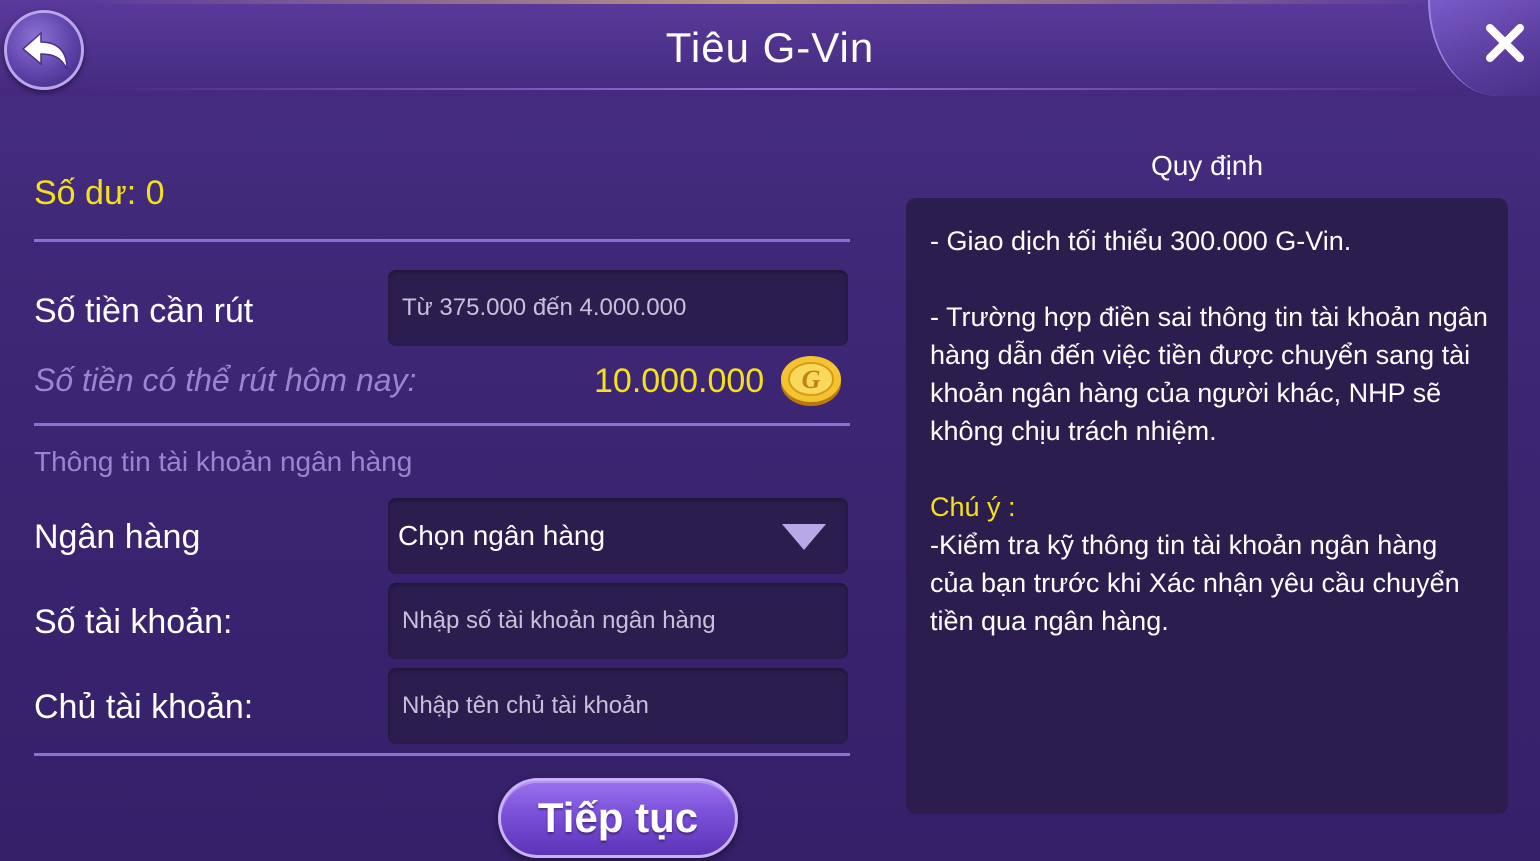  I want to click on svg-text: G, so click(811, 379).